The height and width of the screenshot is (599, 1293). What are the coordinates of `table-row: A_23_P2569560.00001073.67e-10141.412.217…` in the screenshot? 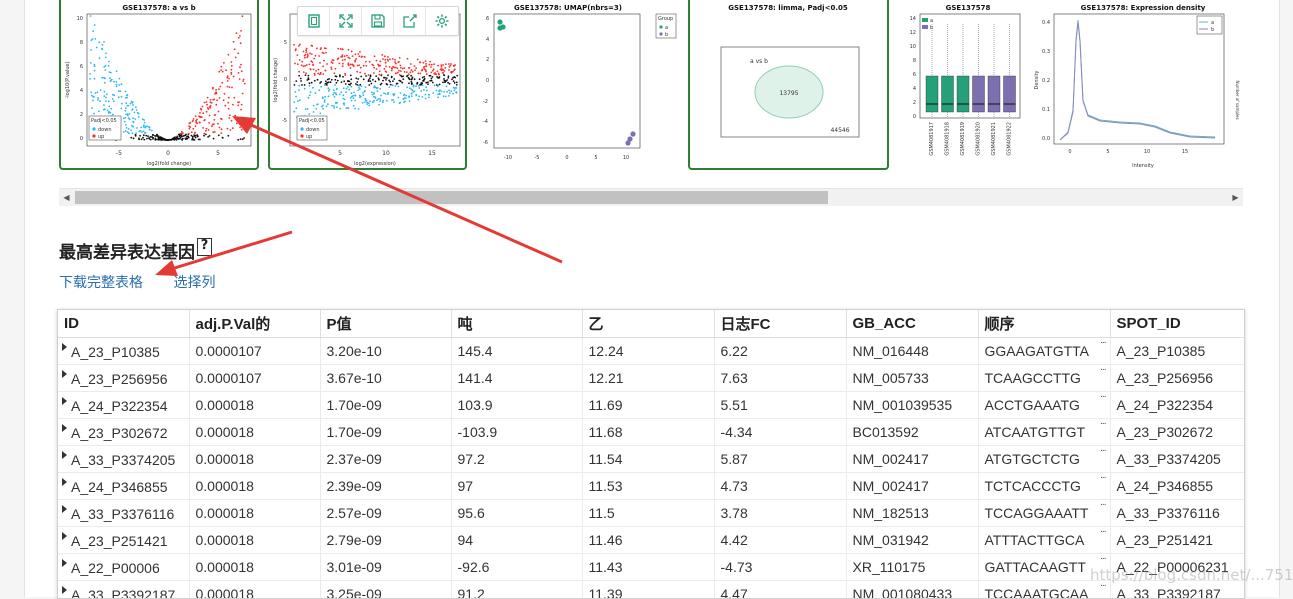 It's located at (651, 378).